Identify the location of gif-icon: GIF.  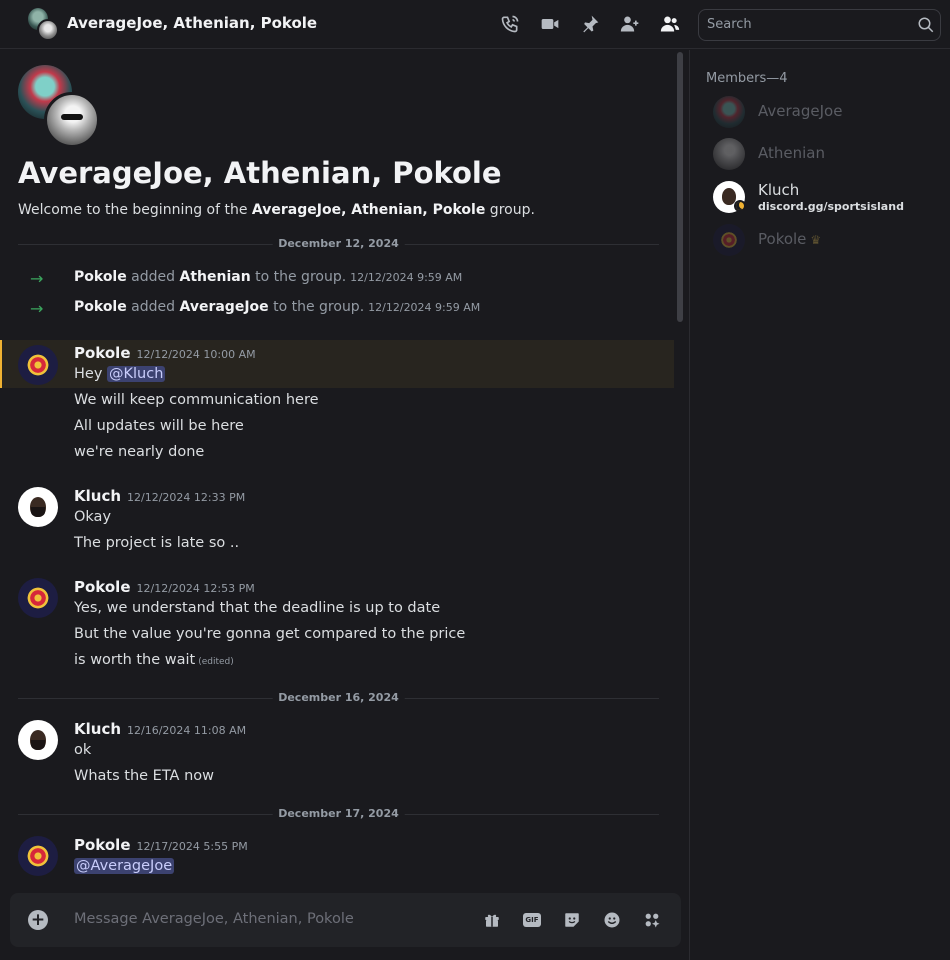
(532, 920).